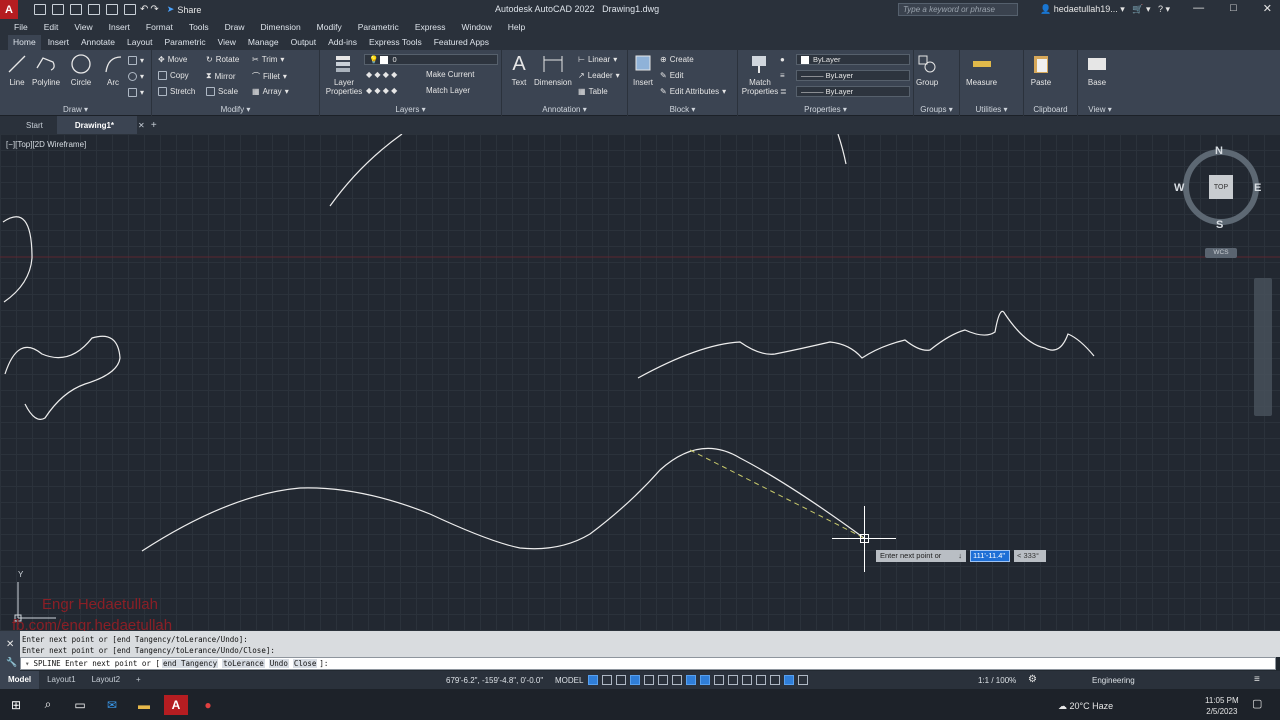 This screenshot has width=1280, height=720. What do you see at coordinates (154, 9) in the screenshot?
I see `redo-icon: ↷` at bounding box center [154, 9].